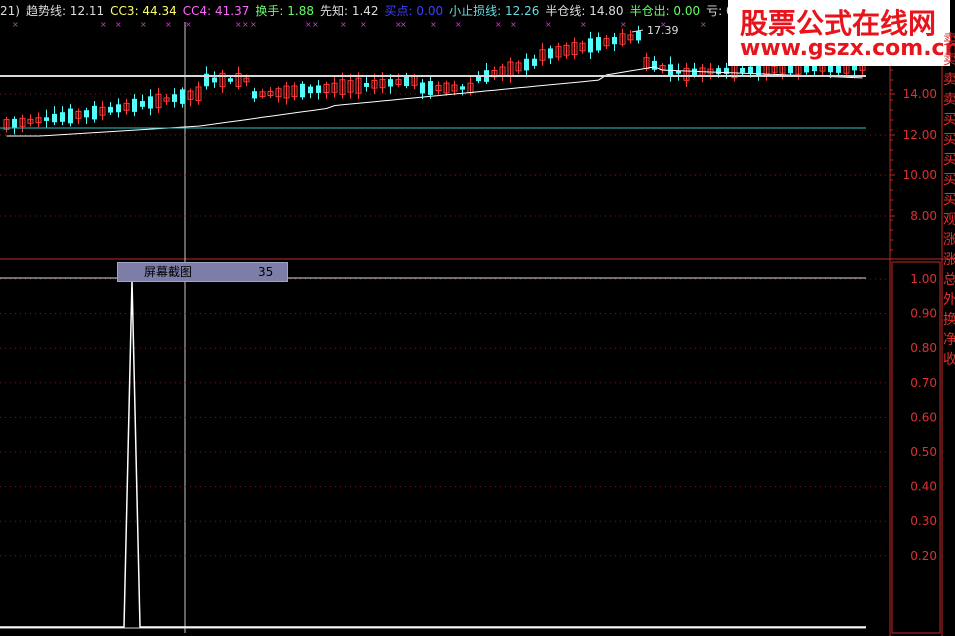  Describe the element at coordinates (949, 160) in the screenshot. I see `side-label-6: 买` at that location.